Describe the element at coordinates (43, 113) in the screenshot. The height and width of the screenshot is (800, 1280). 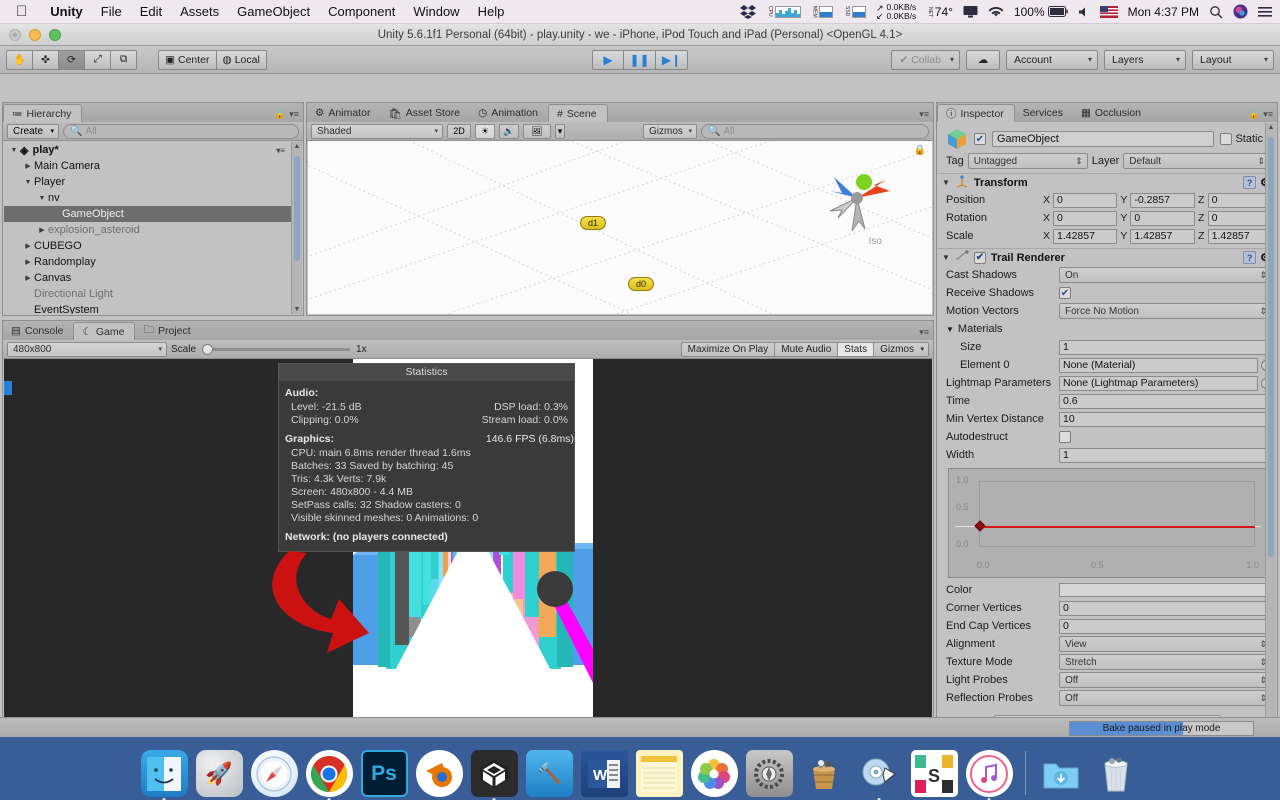
I see `tab-hierarchy: ≔ Hierarchy` at that location.